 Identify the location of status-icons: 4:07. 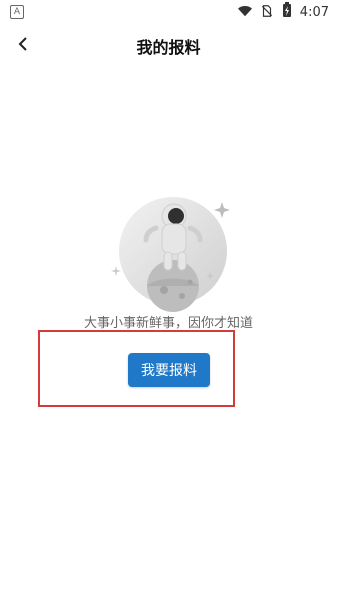
(283, 12).